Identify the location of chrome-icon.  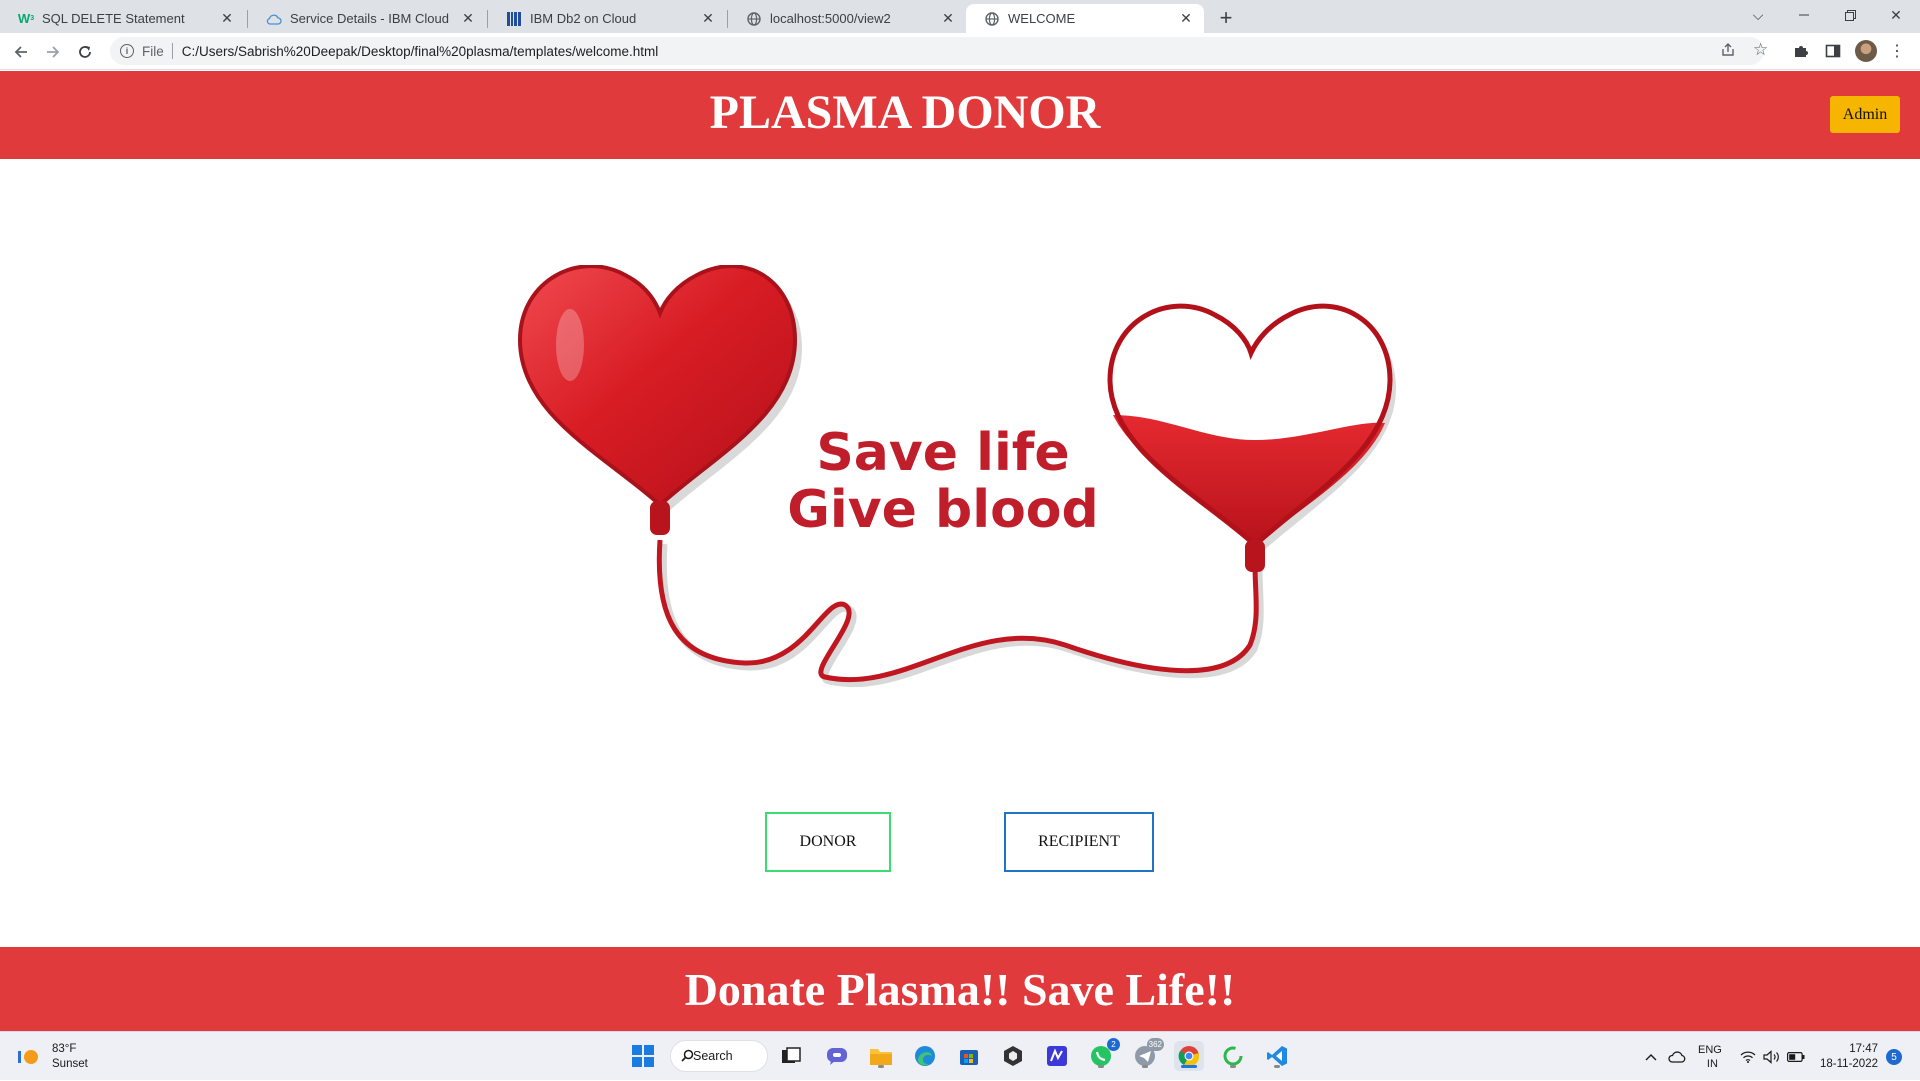
(1189, 1056).